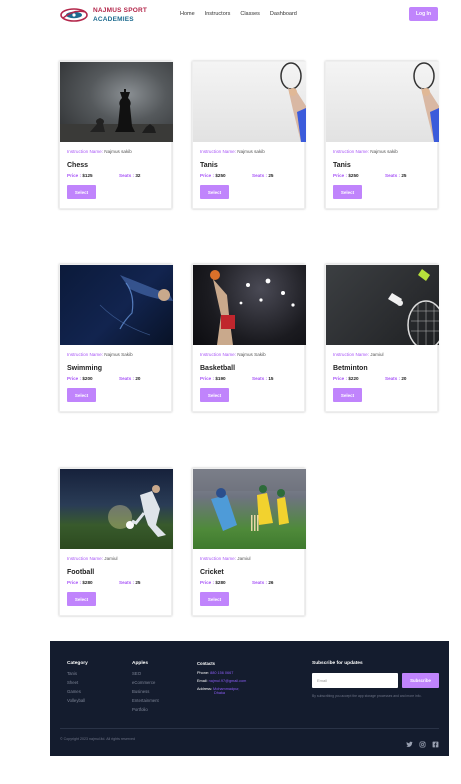  What do you see at coordinates (420, 680) in the screenshot?
I see `subscribe-button: Subscribe` at bounding box center [420, 680].